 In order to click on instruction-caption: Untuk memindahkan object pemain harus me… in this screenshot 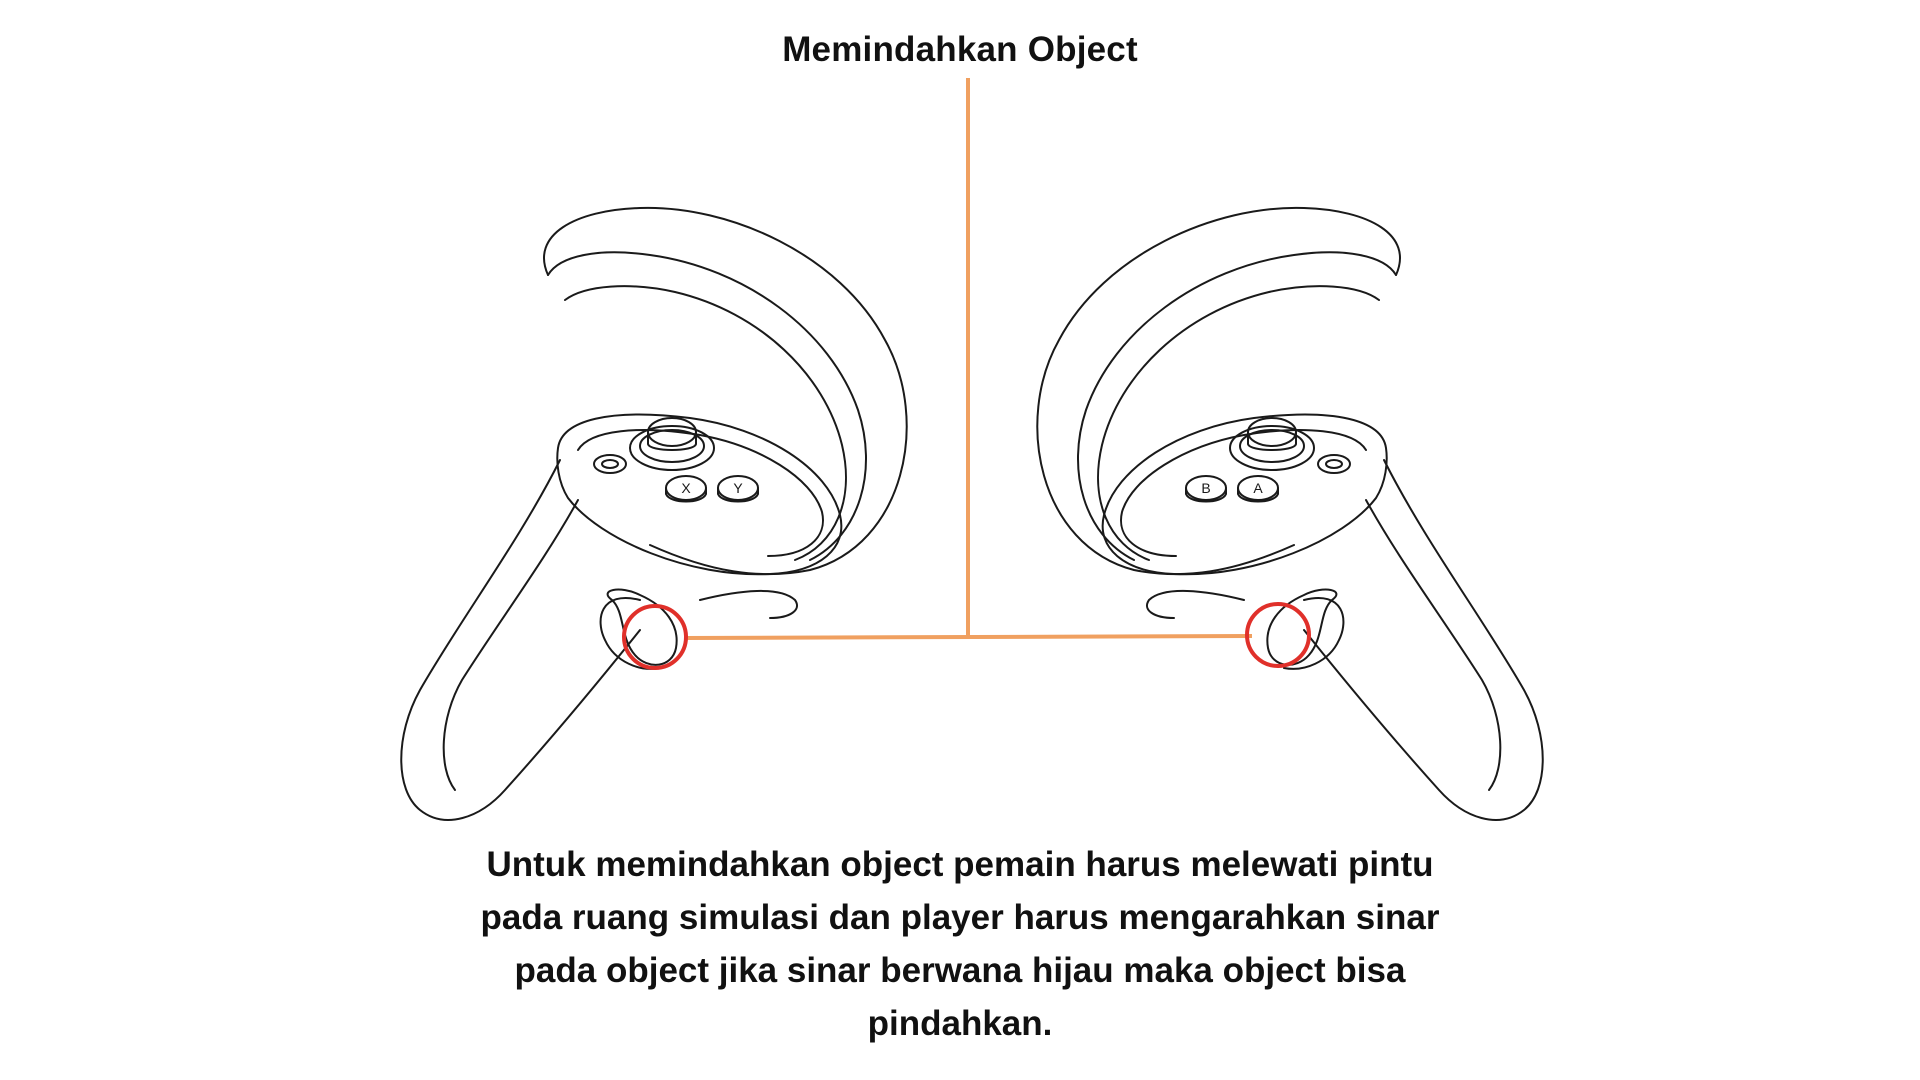, I will do `click(960, 944)`.